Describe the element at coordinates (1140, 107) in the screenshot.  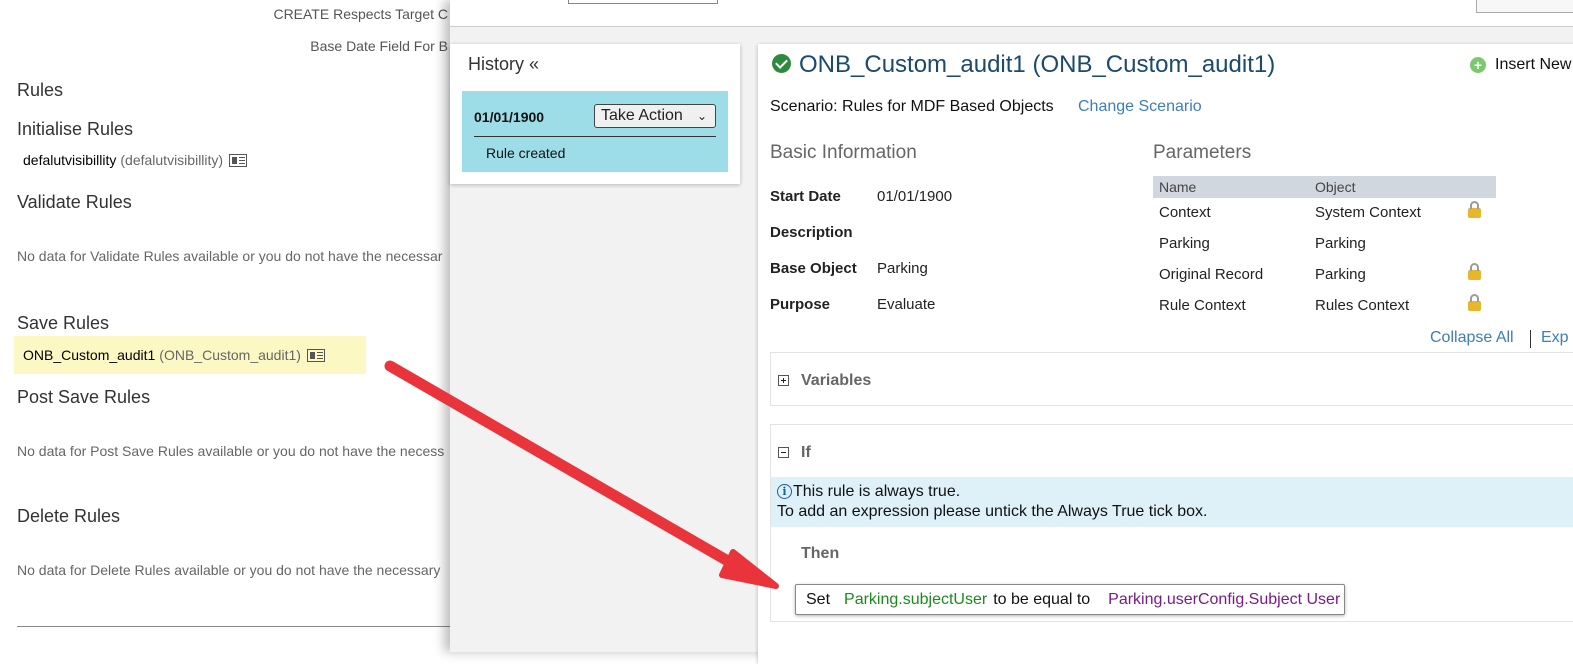
I see `change-scenario-link: Change Scenario` at that location.